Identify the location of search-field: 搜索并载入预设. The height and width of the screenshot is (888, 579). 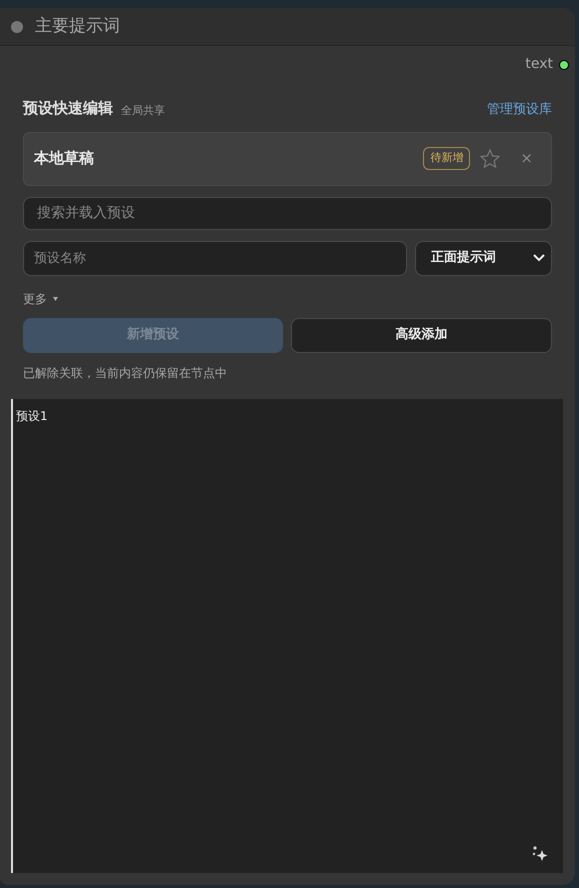
(287, 213).